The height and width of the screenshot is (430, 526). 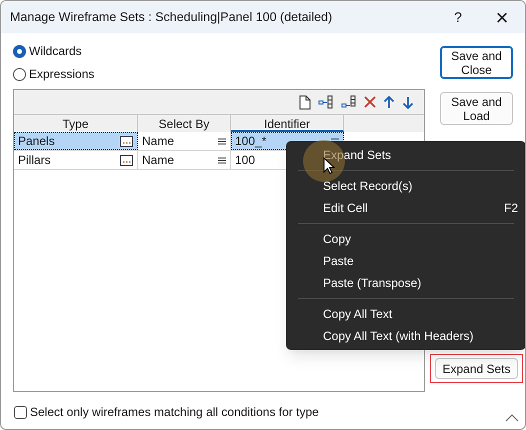 What do you see at coordinates (35, 160) in the screenshot?
I see `cell-text: Pillars` at bounding box center [35, 160].